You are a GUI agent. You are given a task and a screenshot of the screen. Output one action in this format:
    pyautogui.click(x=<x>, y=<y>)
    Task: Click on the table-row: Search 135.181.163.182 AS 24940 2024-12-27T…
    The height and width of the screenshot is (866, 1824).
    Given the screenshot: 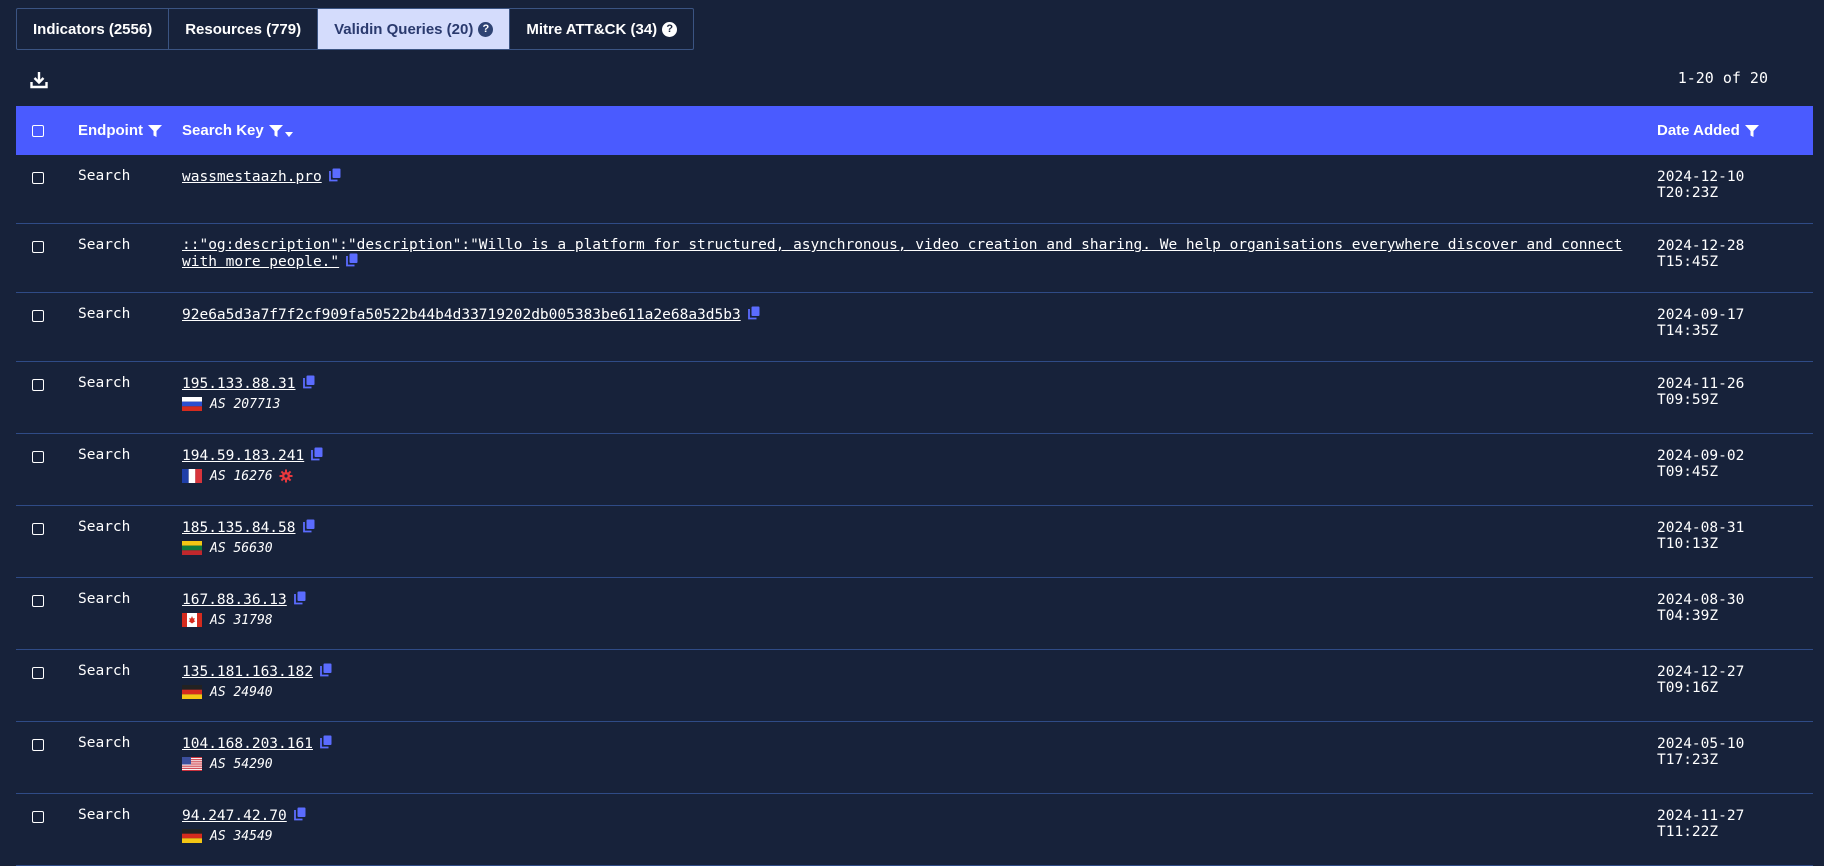 What is the action you would take?
    pyautogui.click(x=914, y=686)
    